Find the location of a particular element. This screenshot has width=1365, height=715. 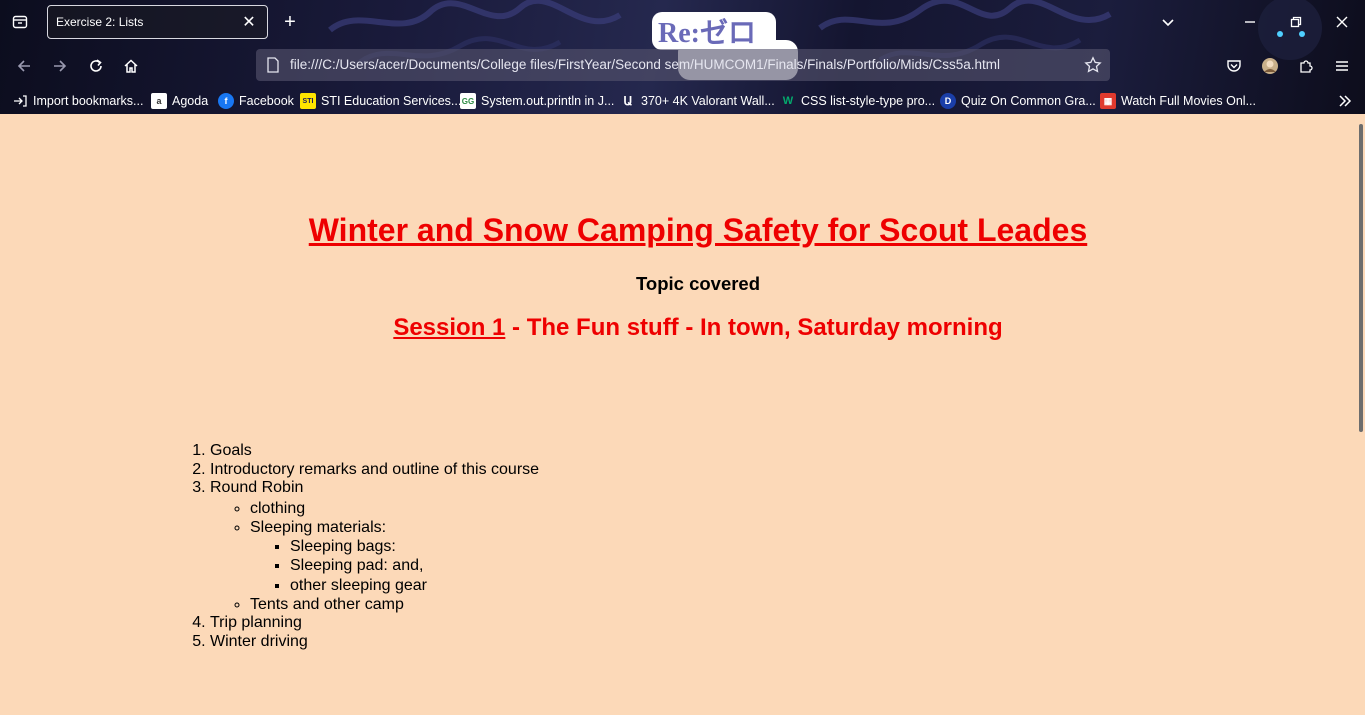

forward-button is located at coordinates (60, 66).